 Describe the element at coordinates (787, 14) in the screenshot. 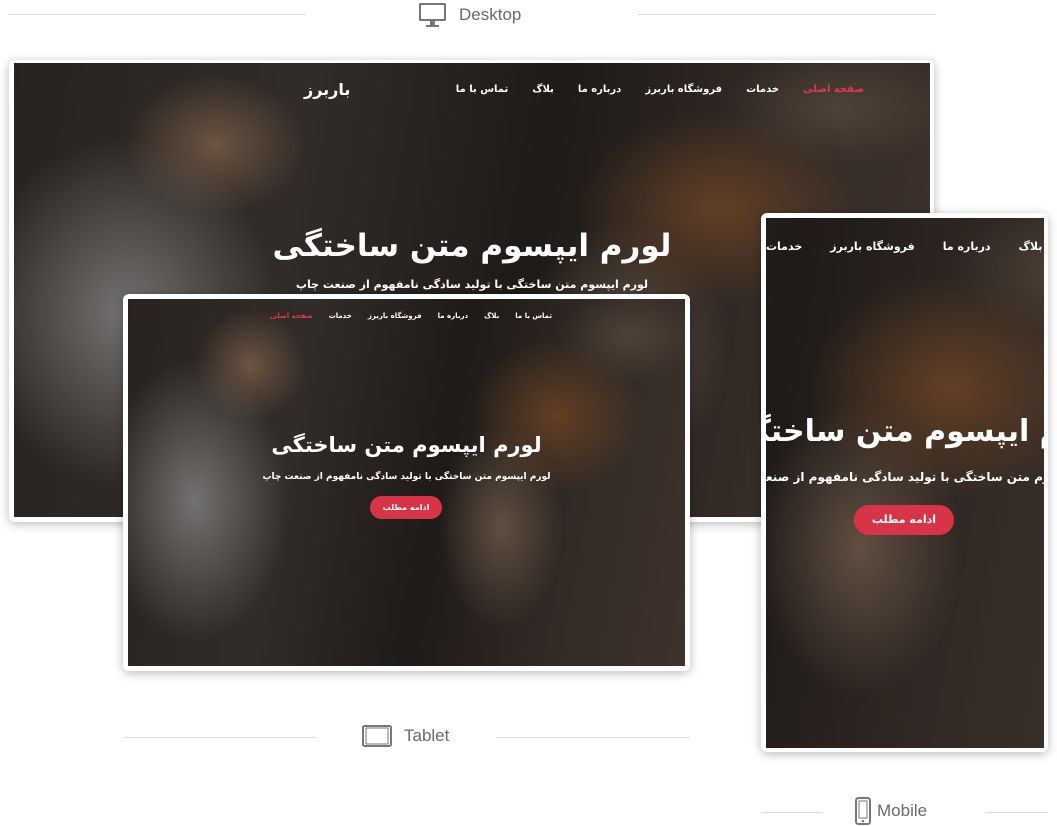

I see `desktop-divider-right` at that location.